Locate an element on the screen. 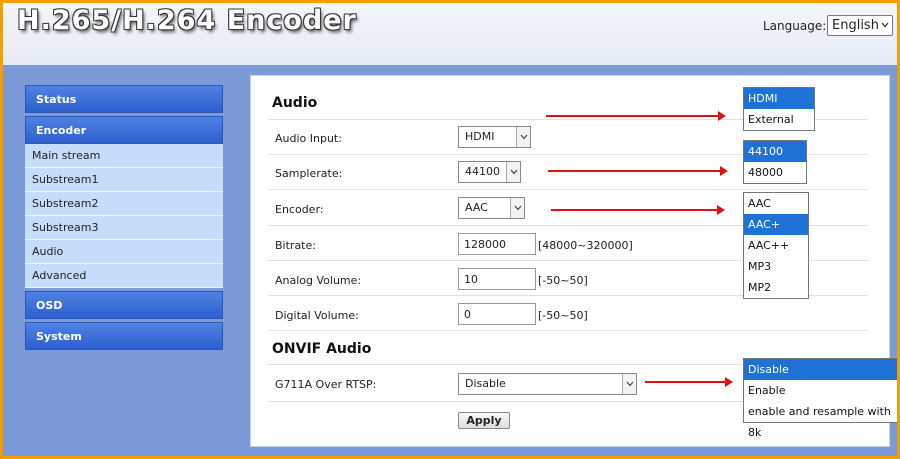 The height and width of the screenshot is (459, 900). sidebar-item-system: System is located at coordinates (124, 336).